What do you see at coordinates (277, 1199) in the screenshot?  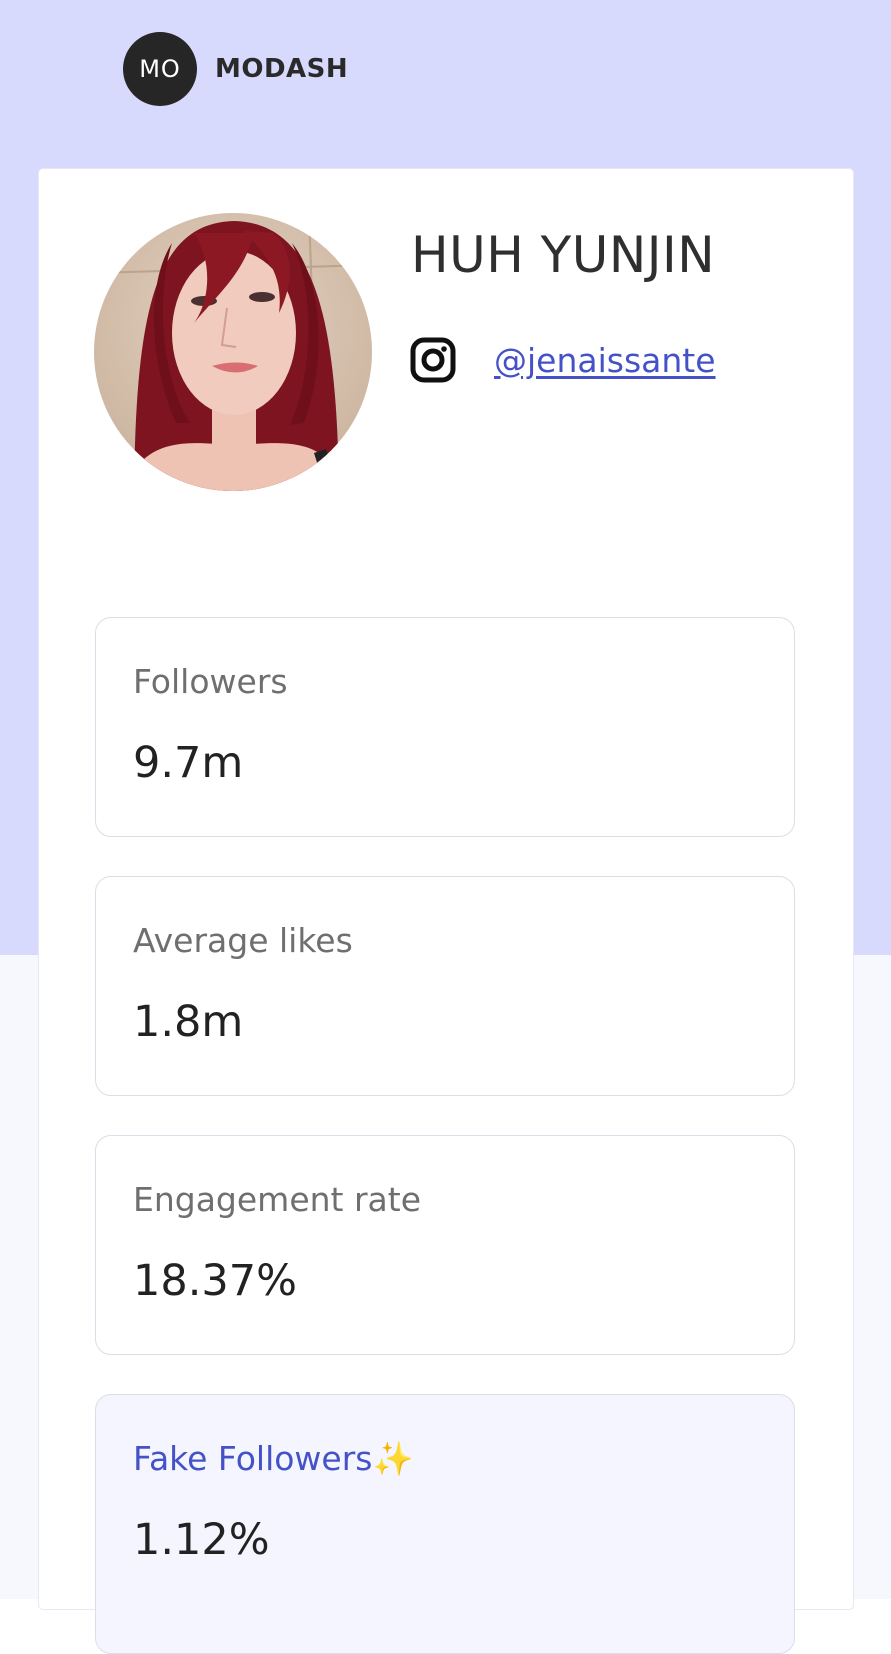 I see `stat-label: Engagement rate` at bounding box center [277, 1199].